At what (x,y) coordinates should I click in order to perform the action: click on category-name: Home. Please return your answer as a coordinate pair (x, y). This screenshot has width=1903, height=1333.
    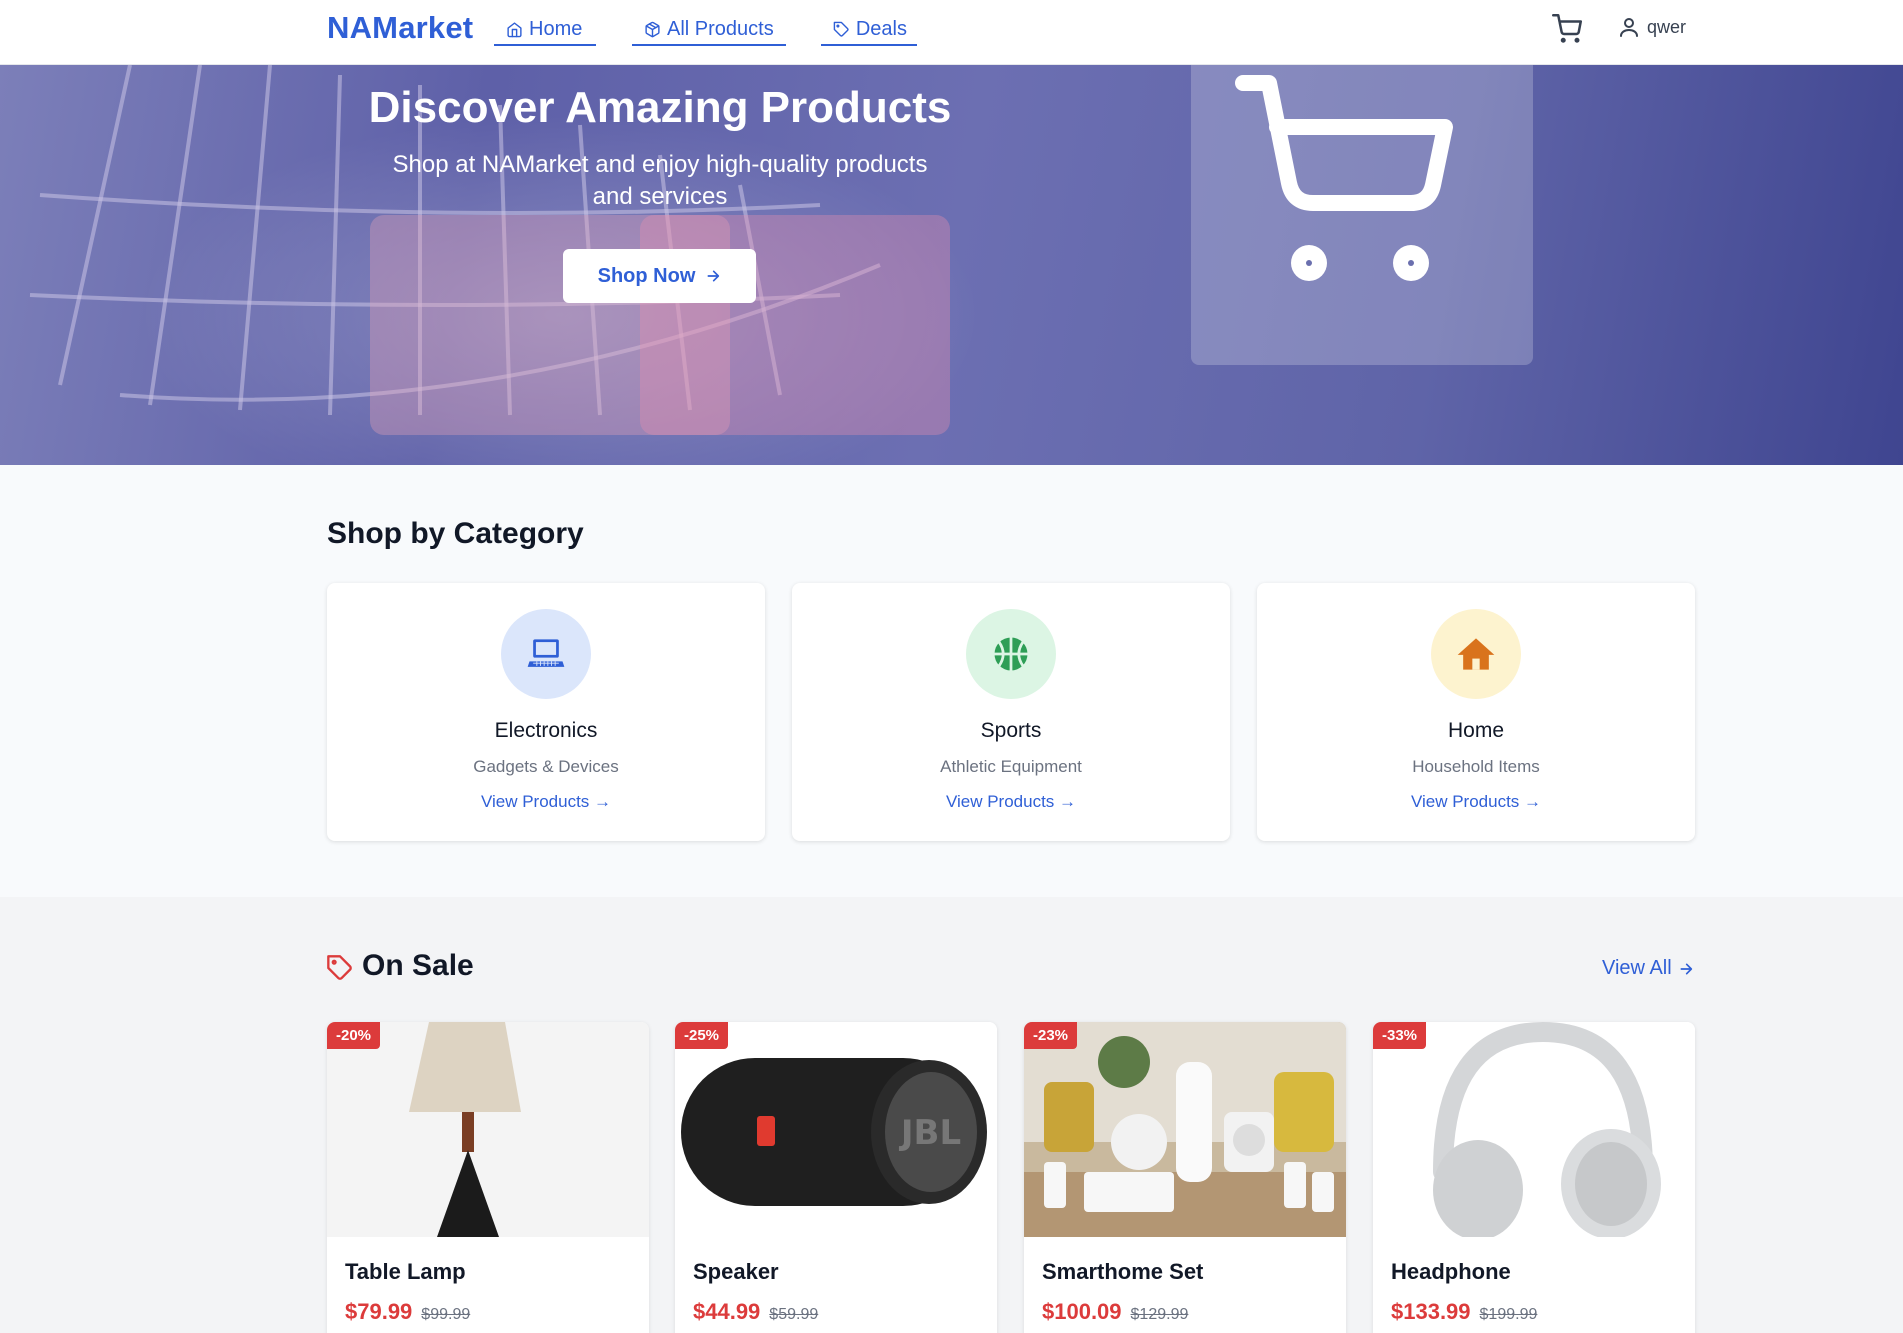
    Looking at the image, I should click on (1476, 730).